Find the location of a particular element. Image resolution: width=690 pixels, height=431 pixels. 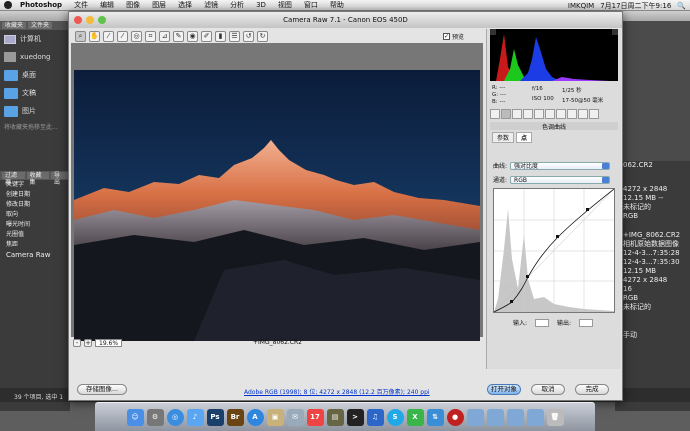

crop-tool-icon: ⌗ is located at coordinates (150, 36).